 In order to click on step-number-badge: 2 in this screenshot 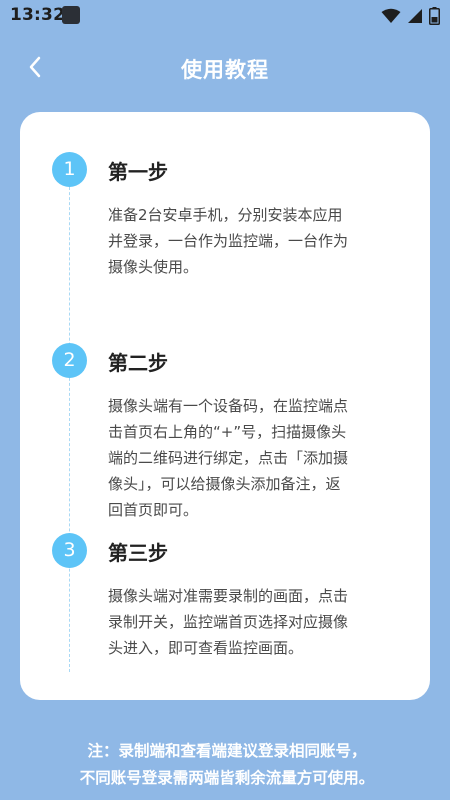, I will do `click(69, 360)`.